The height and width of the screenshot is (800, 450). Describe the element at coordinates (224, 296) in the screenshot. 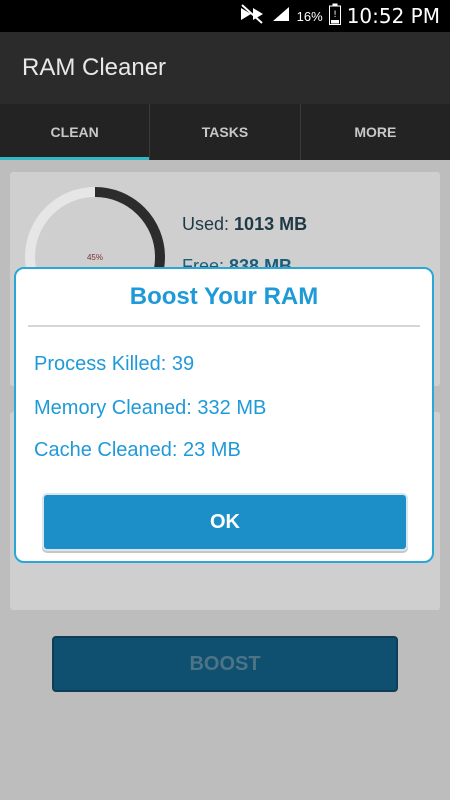

I see `dialog-title: Boost Your RAM` at that location.